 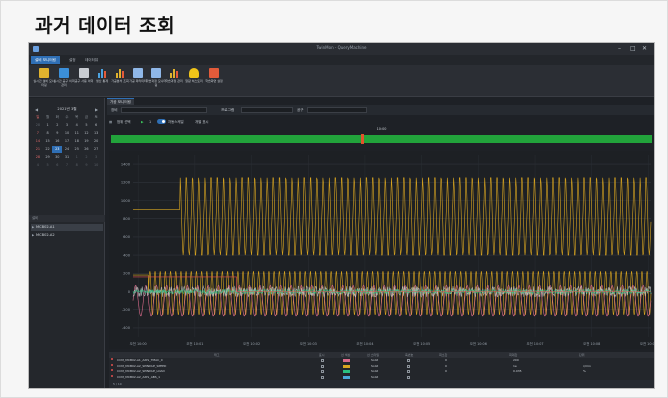 What do you see at coordinates (584, 371) in the screenshot?
I see `unit-value: %` at bounding box center [584, 371].